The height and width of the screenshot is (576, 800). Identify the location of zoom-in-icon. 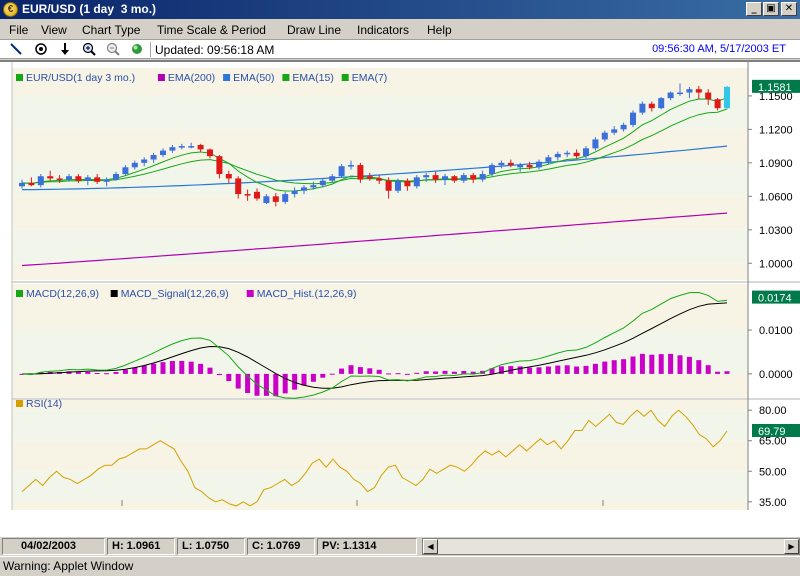
(89, 49).